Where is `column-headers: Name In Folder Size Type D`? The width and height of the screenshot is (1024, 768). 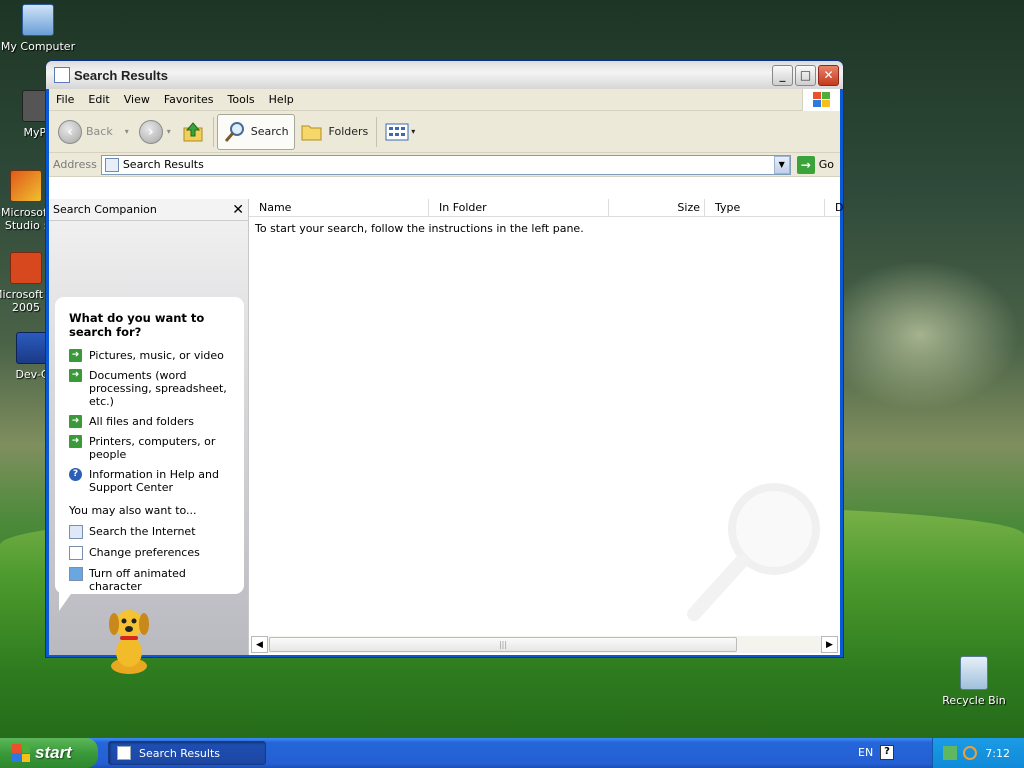 column-headers: Name In Folder Size Type D is located at coordinates (546, 207).